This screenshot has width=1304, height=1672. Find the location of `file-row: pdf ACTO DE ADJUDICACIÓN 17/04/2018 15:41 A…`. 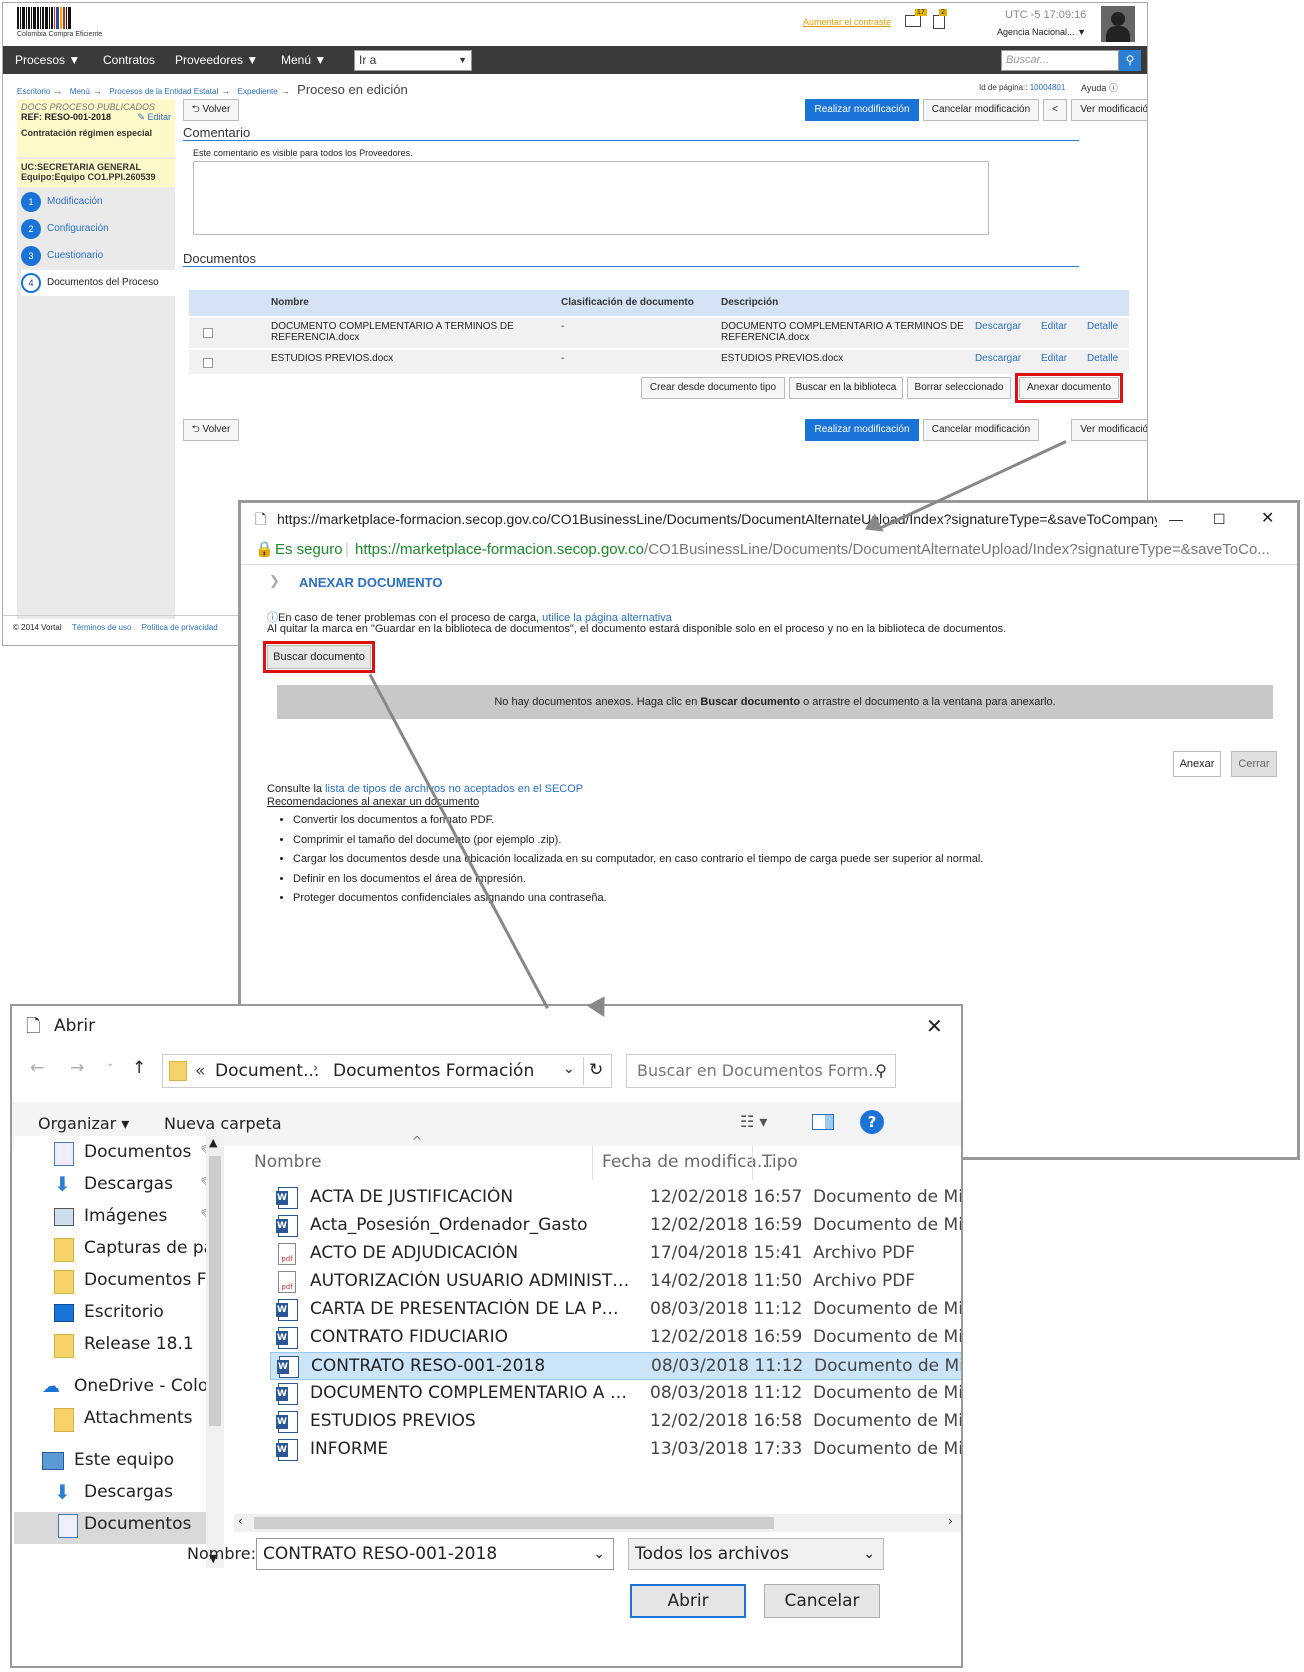

file-row: pdf ACTO DE ADJUDICACIÓN 17/04/2018 15:41 A… is located at coordinates (615, 1254).